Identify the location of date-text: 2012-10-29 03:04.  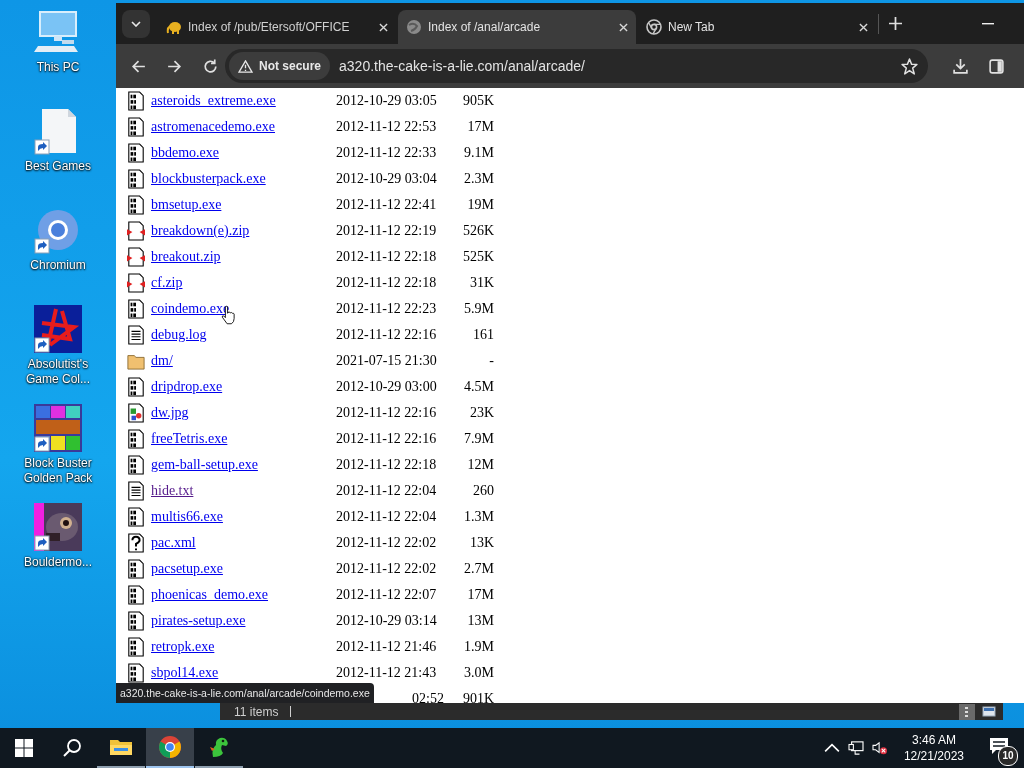
(387, 179).